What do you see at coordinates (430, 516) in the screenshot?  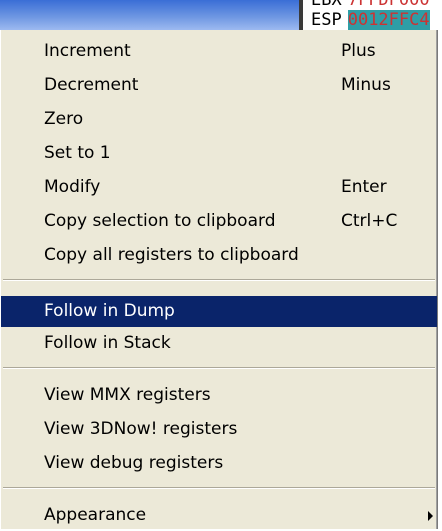 I see `submenu-arrow-icon` at bounding box center [430, 516].